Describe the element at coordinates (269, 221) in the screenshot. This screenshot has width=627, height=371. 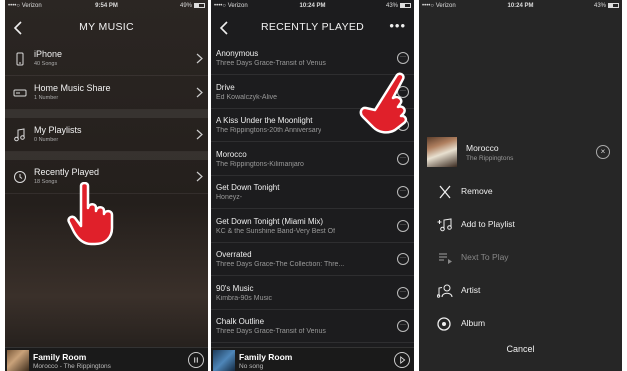
I see `track-title: Get Down Tonight (Miami Mix)` at that location.